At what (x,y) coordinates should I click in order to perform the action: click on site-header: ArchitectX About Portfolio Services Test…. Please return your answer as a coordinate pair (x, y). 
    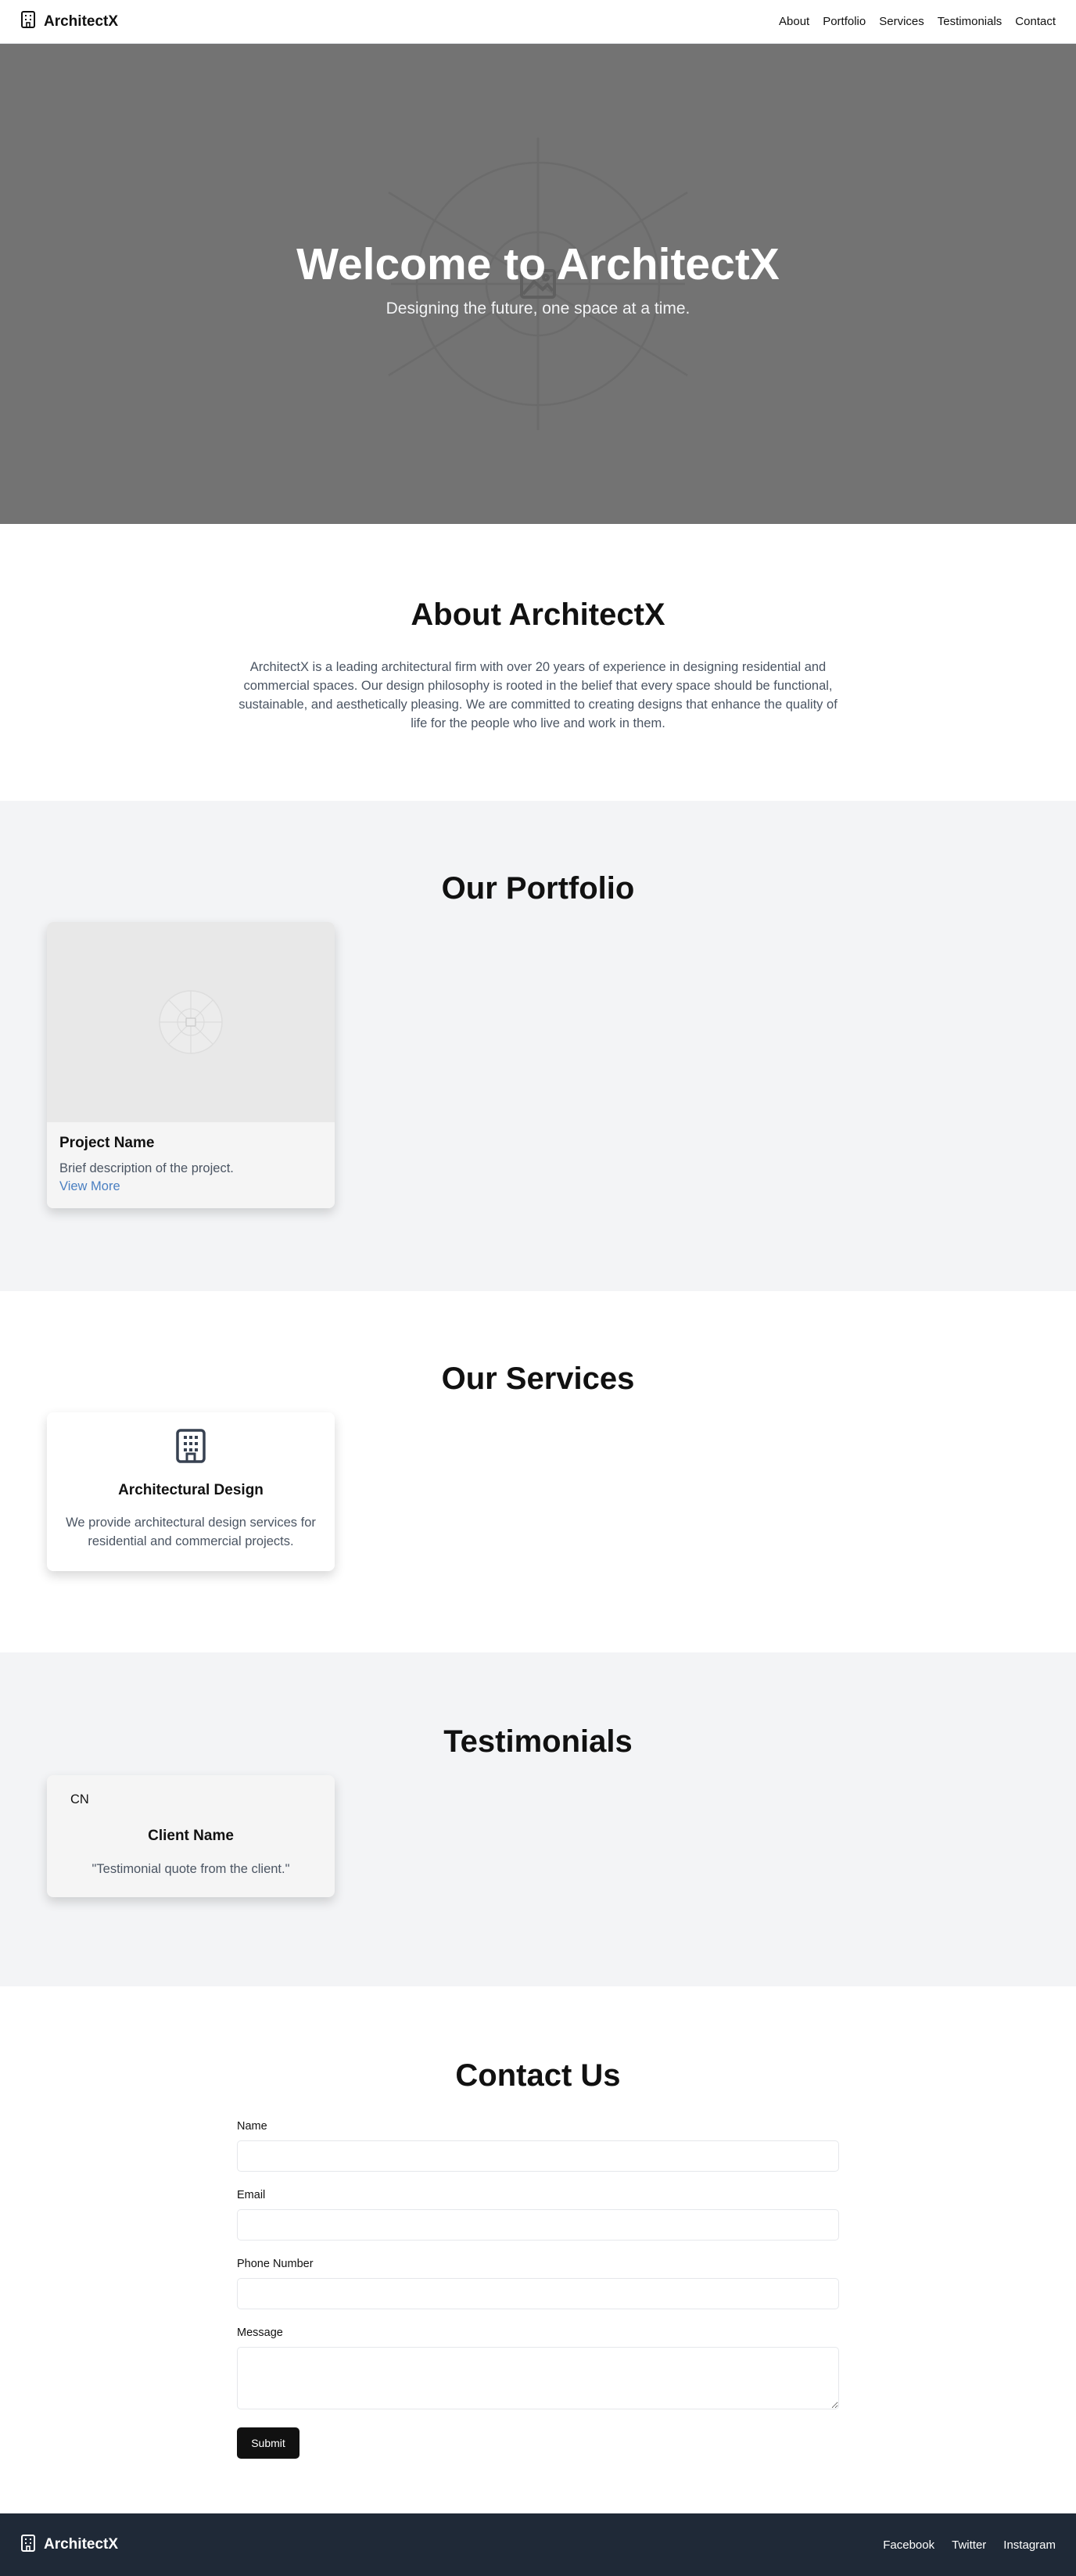
    Looking at the image, I should click on (538, 22).